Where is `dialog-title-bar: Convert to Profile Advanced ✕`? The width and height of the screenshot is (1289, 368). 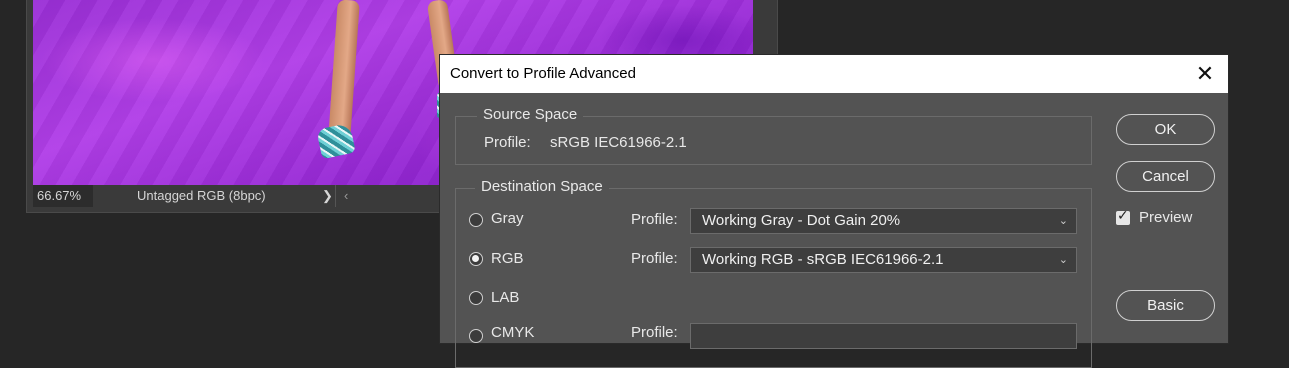
dialog-title-bar: Convert to Profile Advanced ✕ is located at coordinates (834, 74).